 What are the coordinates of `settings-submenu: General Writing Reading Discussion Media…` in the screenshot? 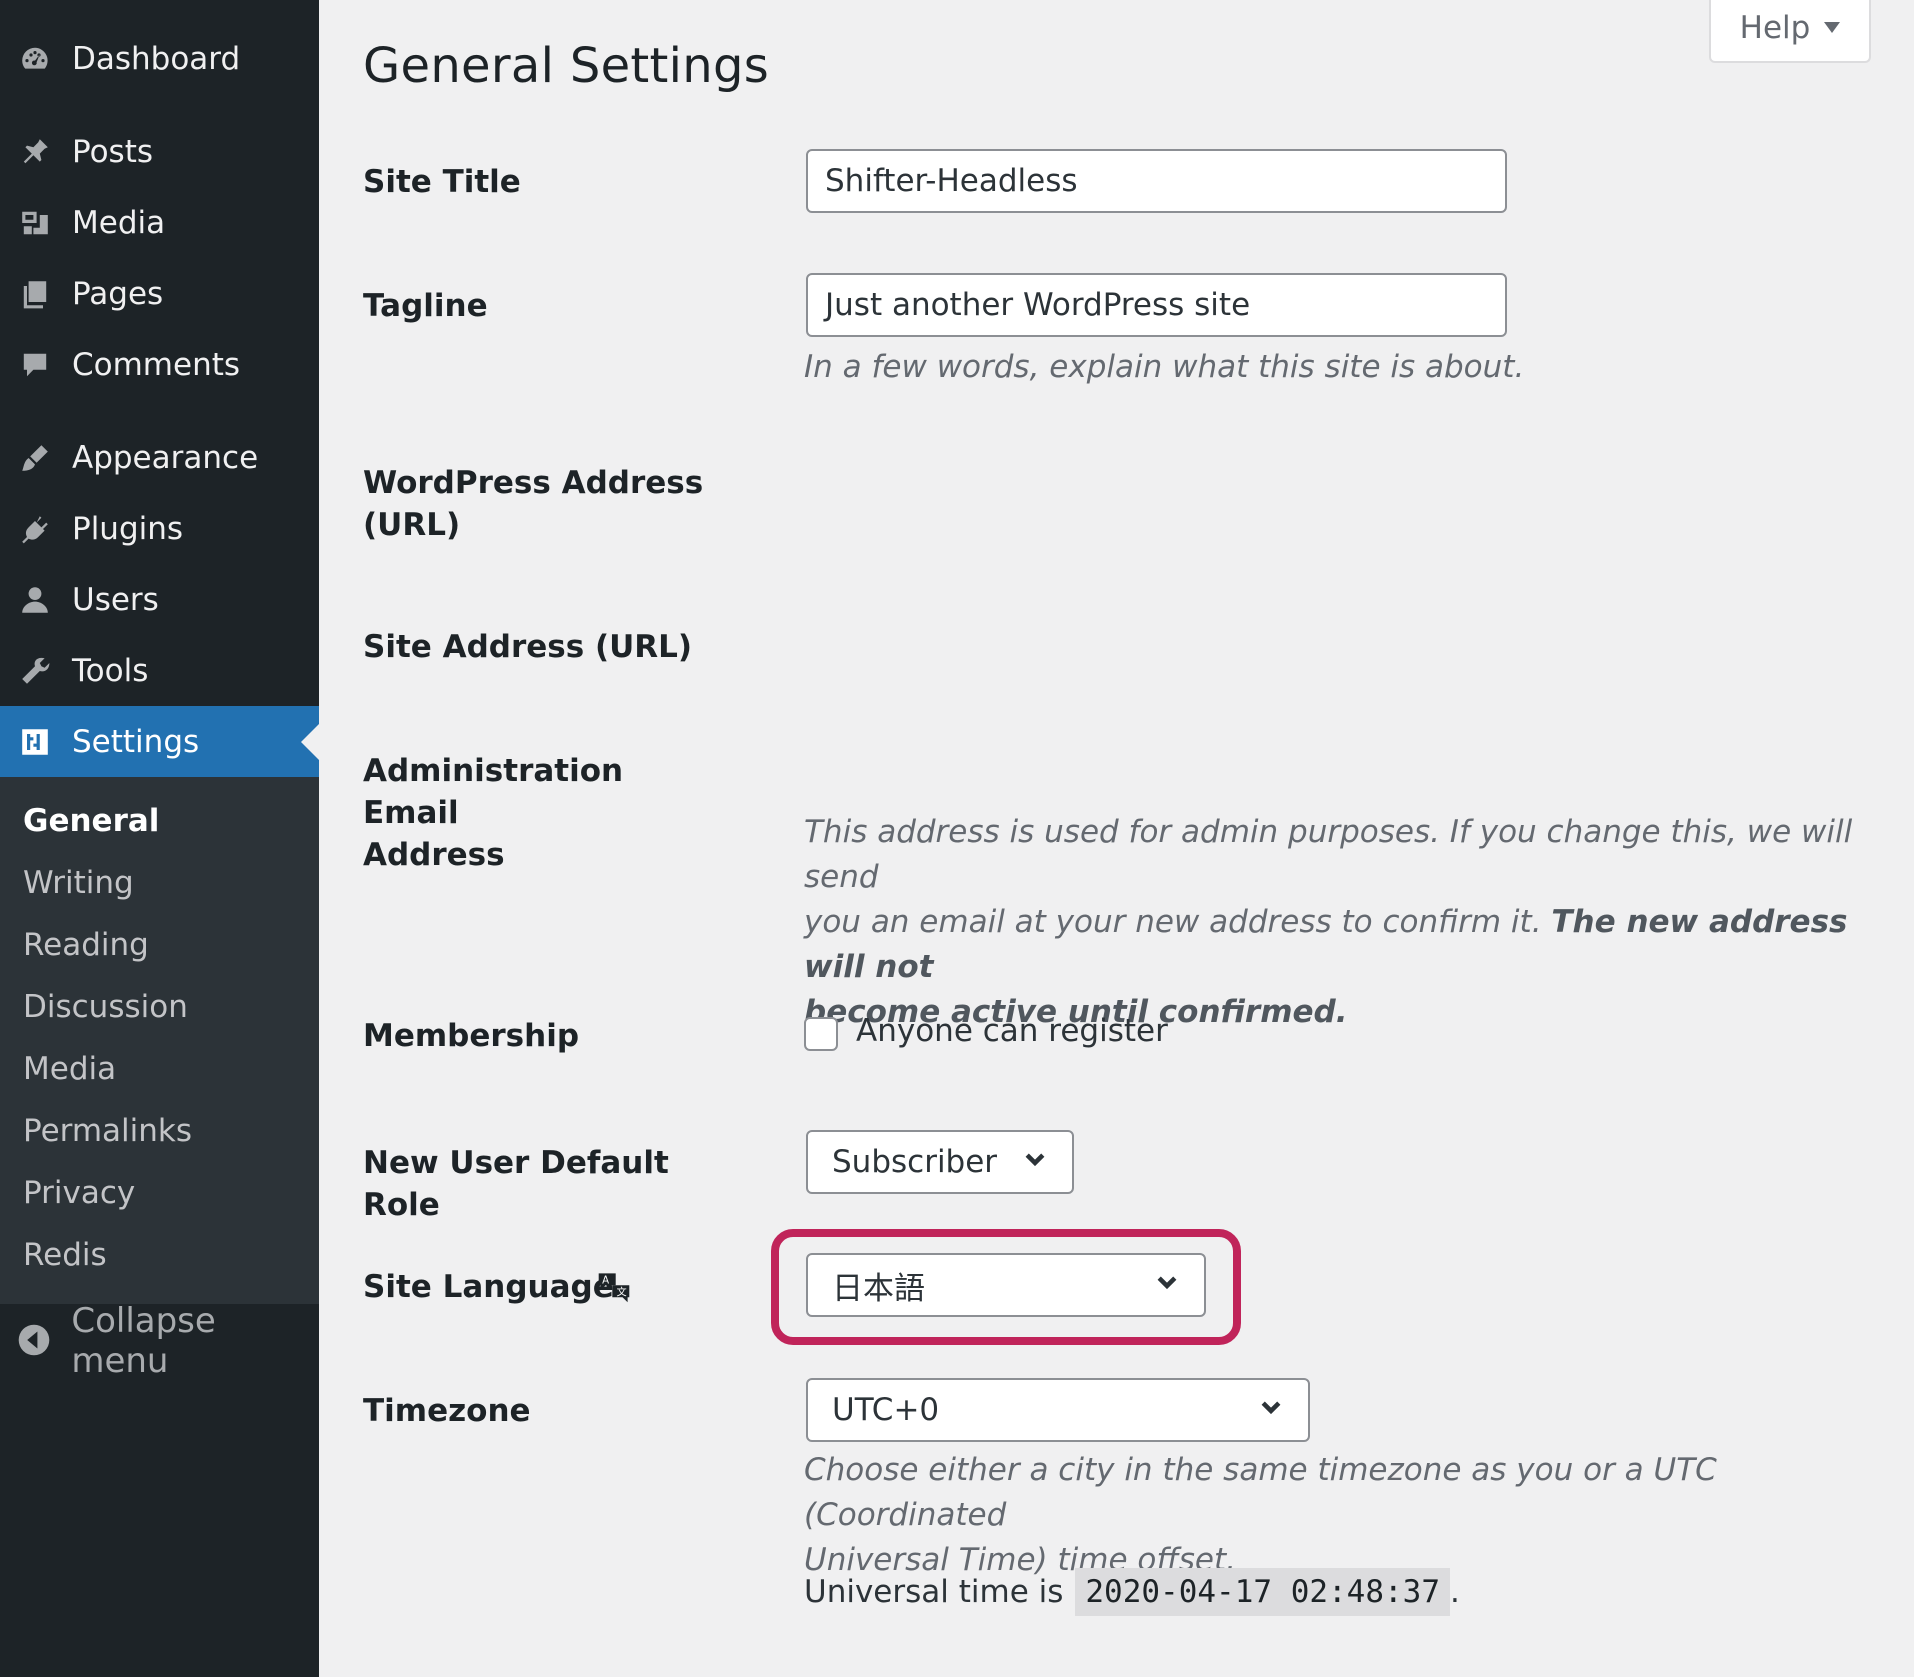 It's located at (159, 1040).